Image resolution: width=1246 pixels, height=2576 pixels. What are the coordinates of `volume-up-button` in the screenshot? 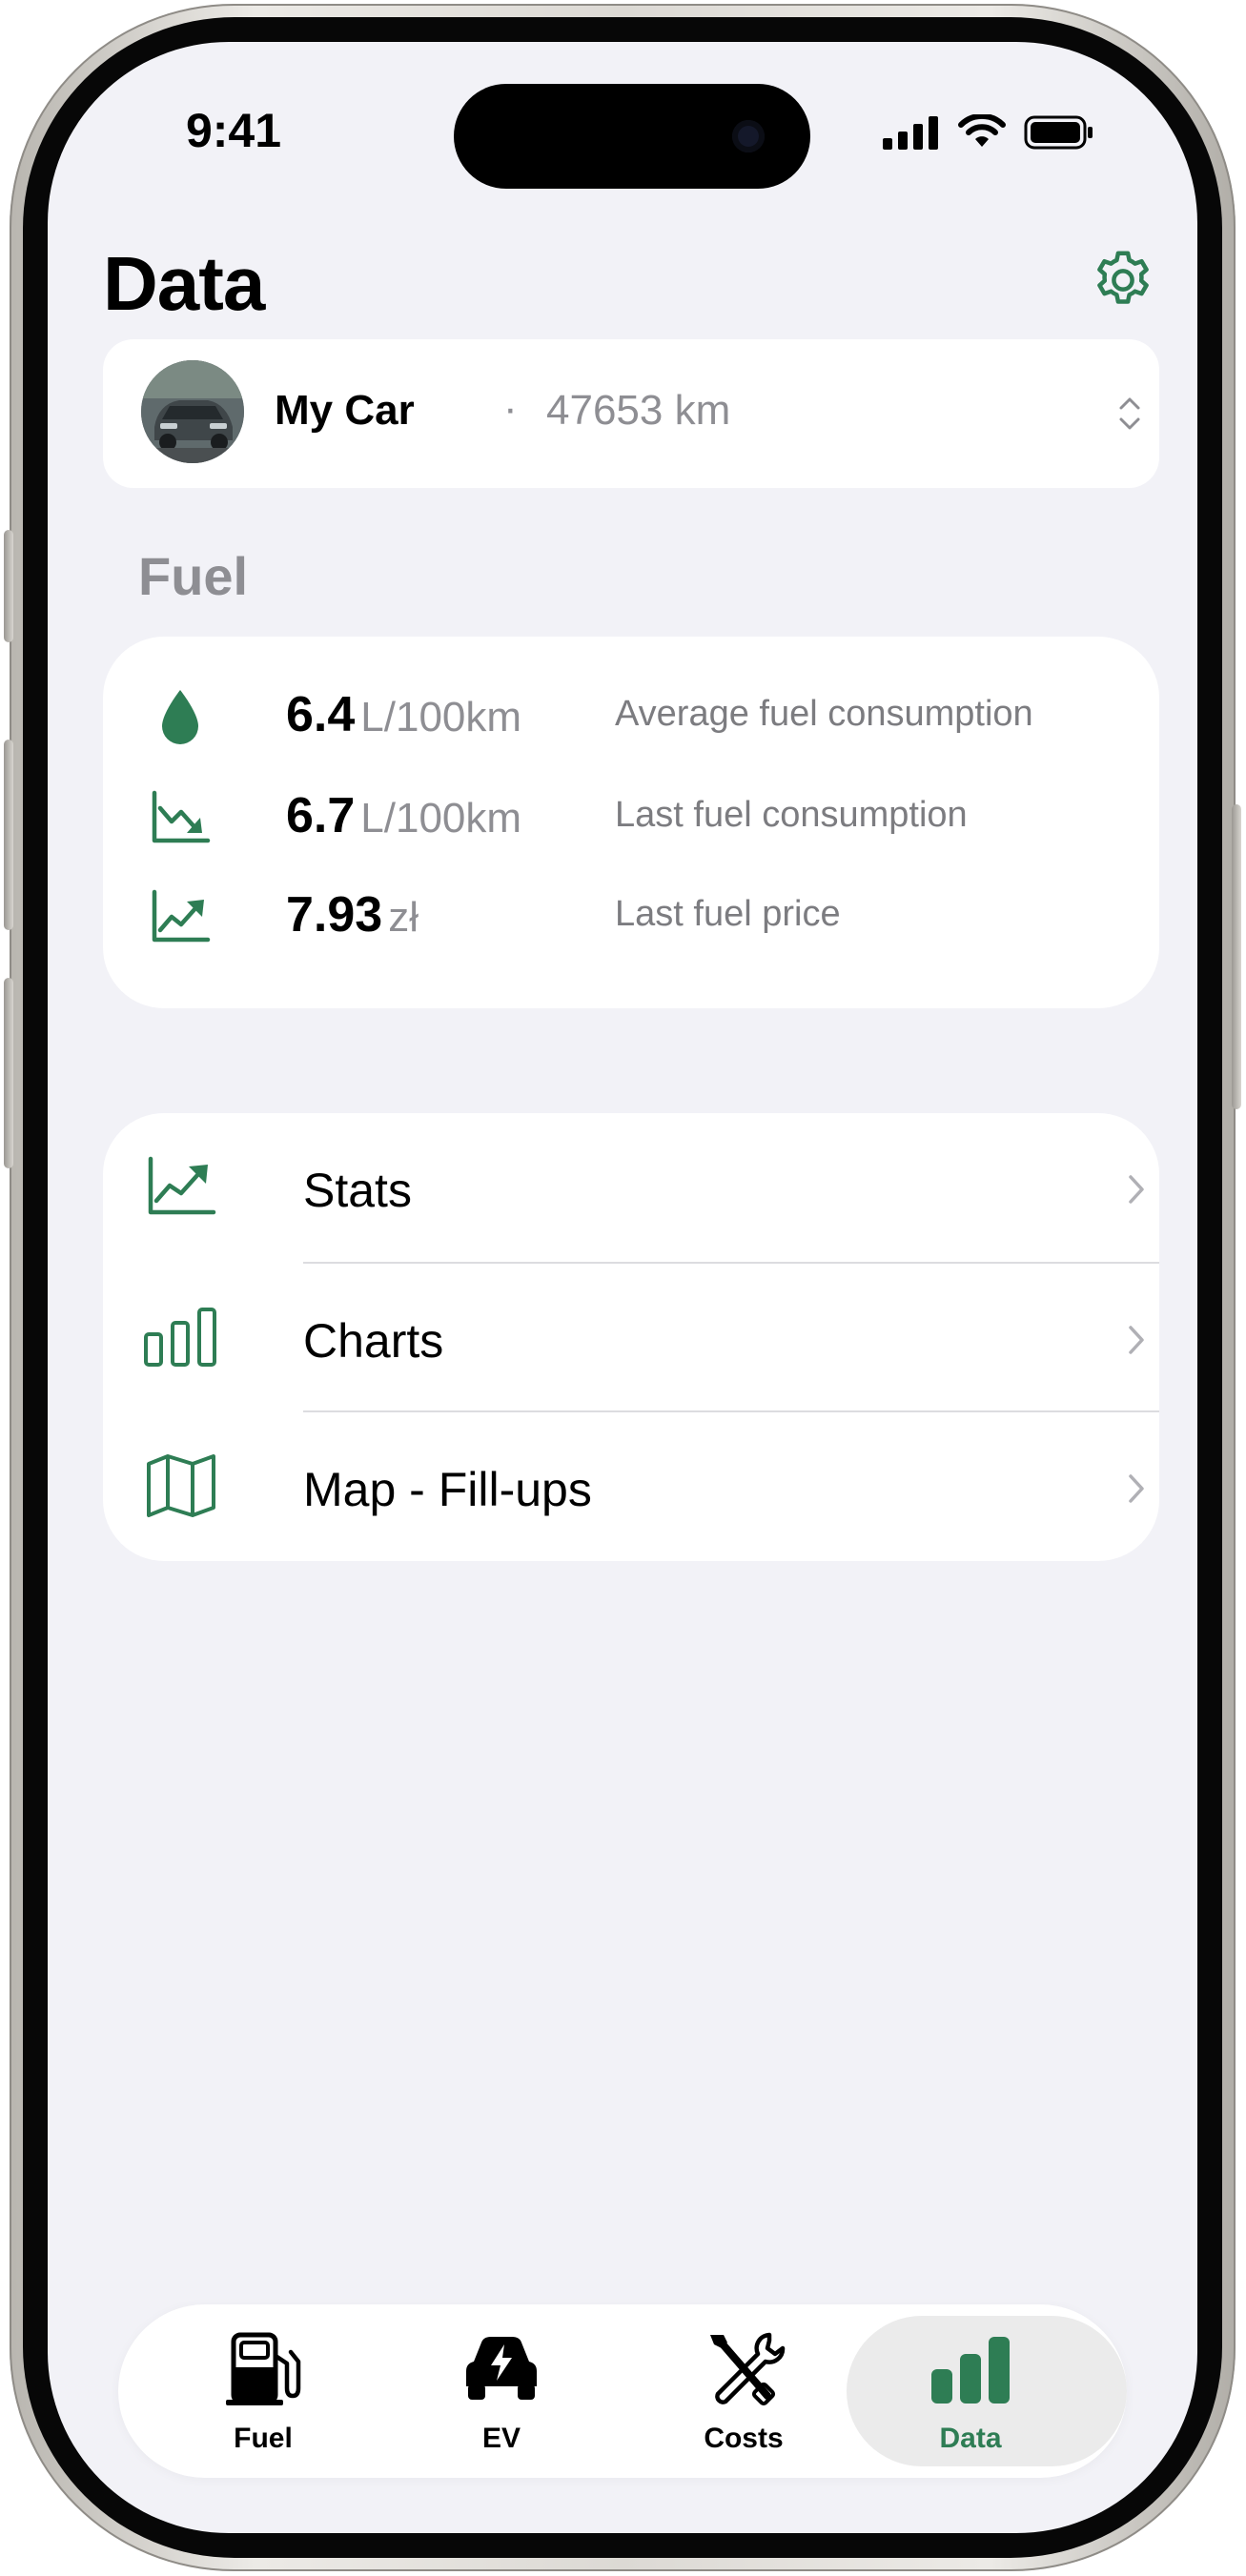 It's located at (8, 835).